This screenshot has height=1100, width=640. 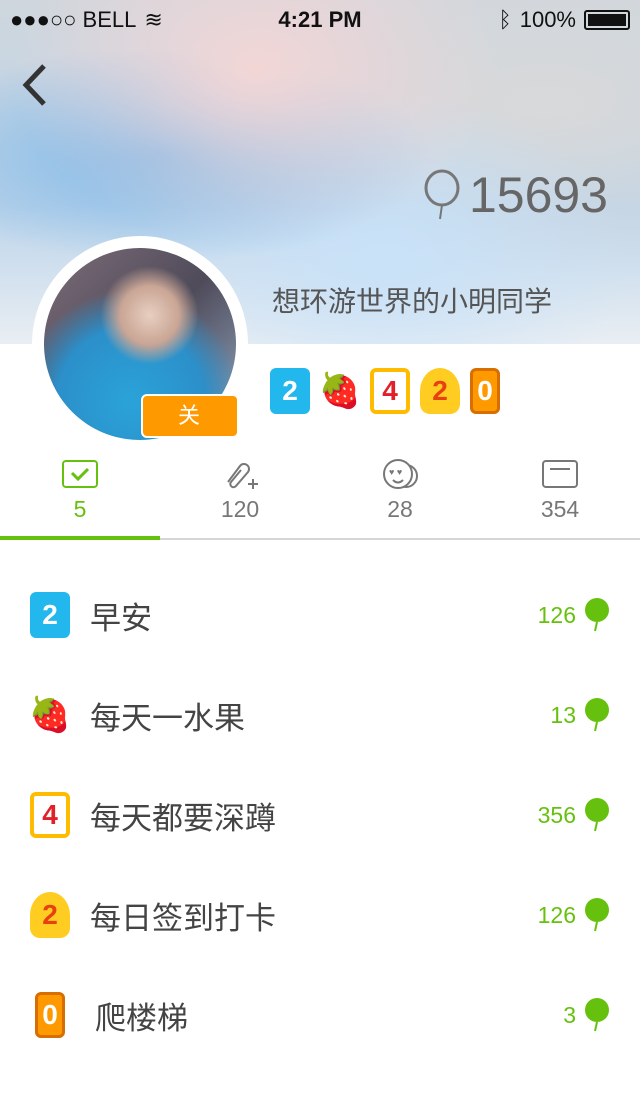 I want to click on list-item: 4 每天都要深蹲 356, so click(x=320, y=815).